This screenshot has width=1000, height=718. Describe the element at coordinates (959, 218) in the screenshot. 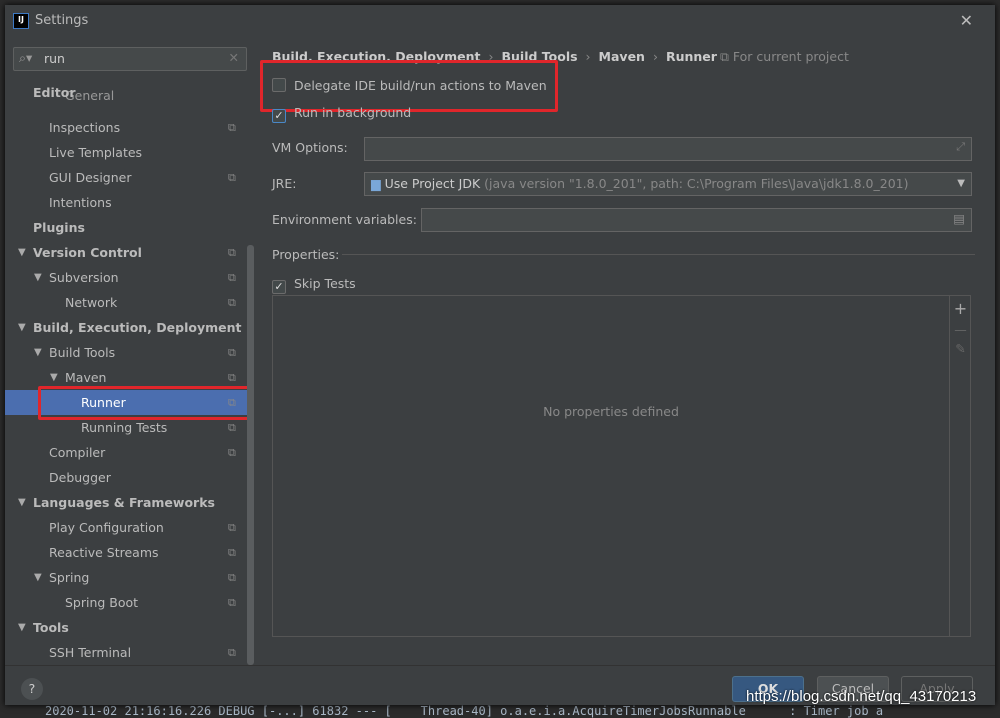

I see `edit-list-icon: ▤` at that location.